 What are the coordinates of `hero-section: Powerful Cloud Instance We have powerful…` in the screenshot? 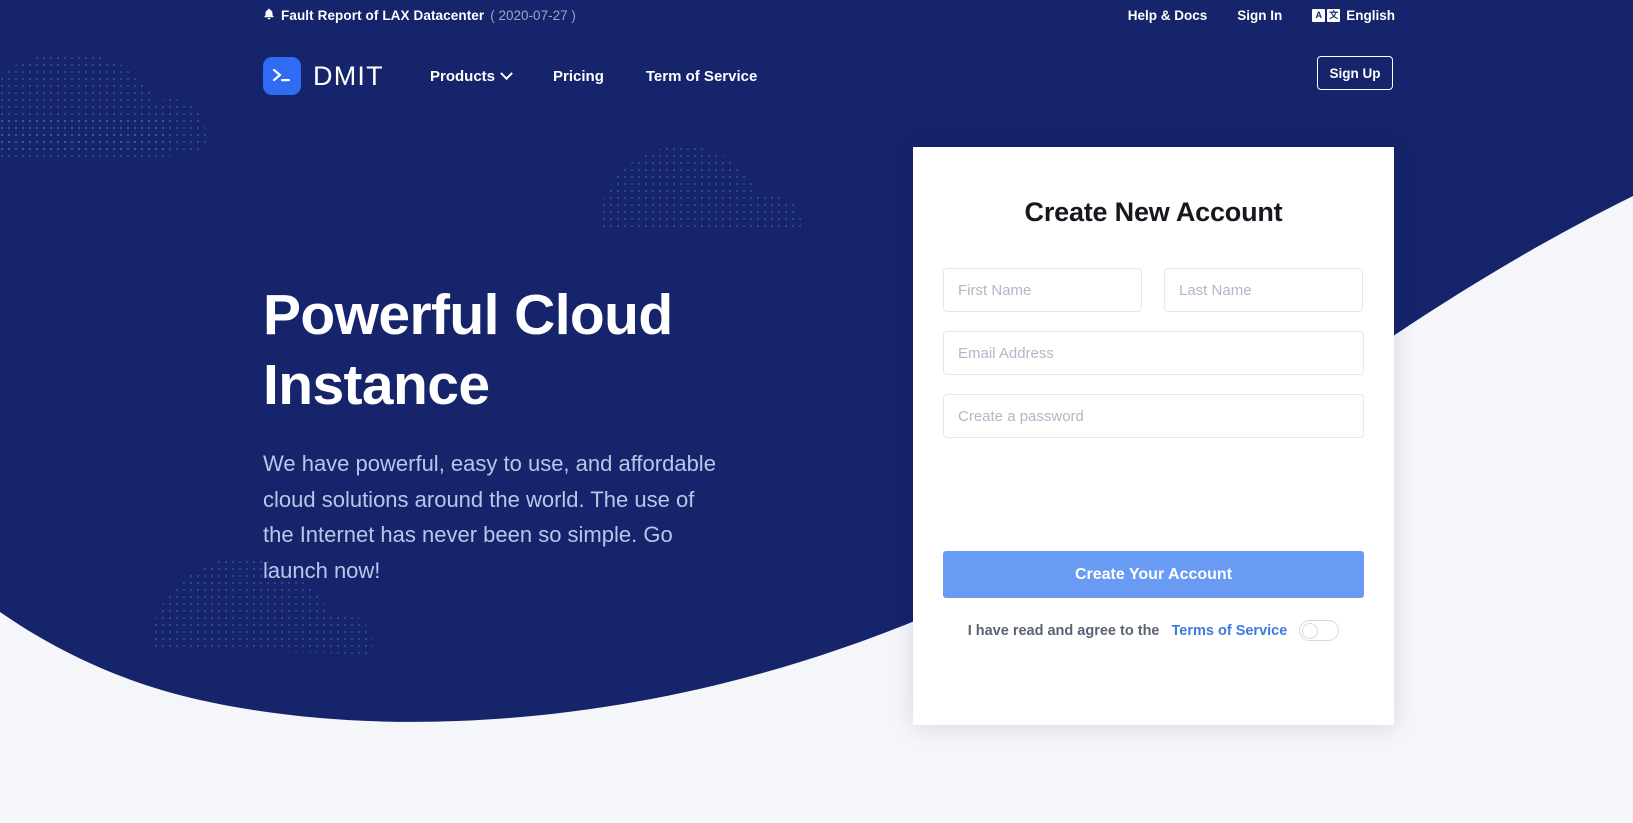 It's located at (523, 434).